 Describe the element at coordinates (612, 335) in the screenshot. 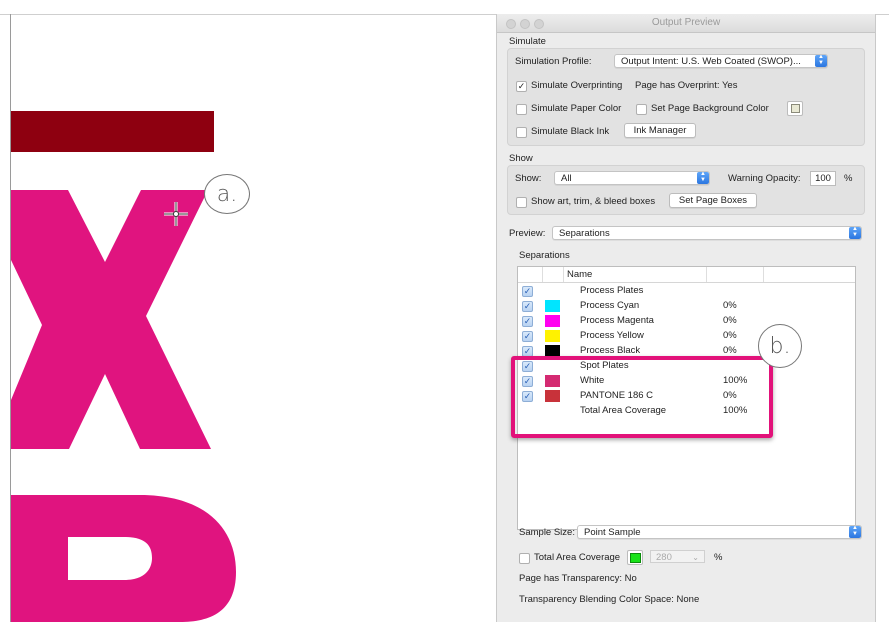

I see `plate-name: Process Yellow` at that location.